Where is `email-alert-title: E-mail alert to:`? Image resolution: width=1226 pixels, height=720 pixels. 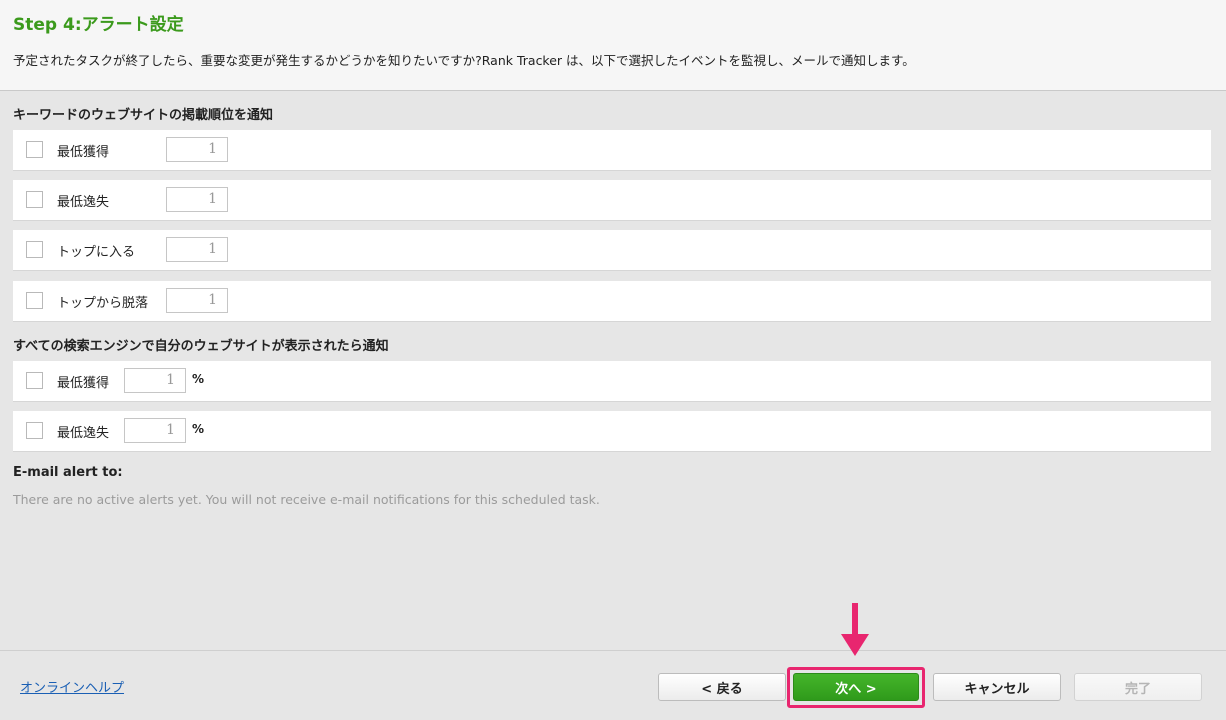
email-alert-title: E-mail alert to: is located at coordinates (68, 472).